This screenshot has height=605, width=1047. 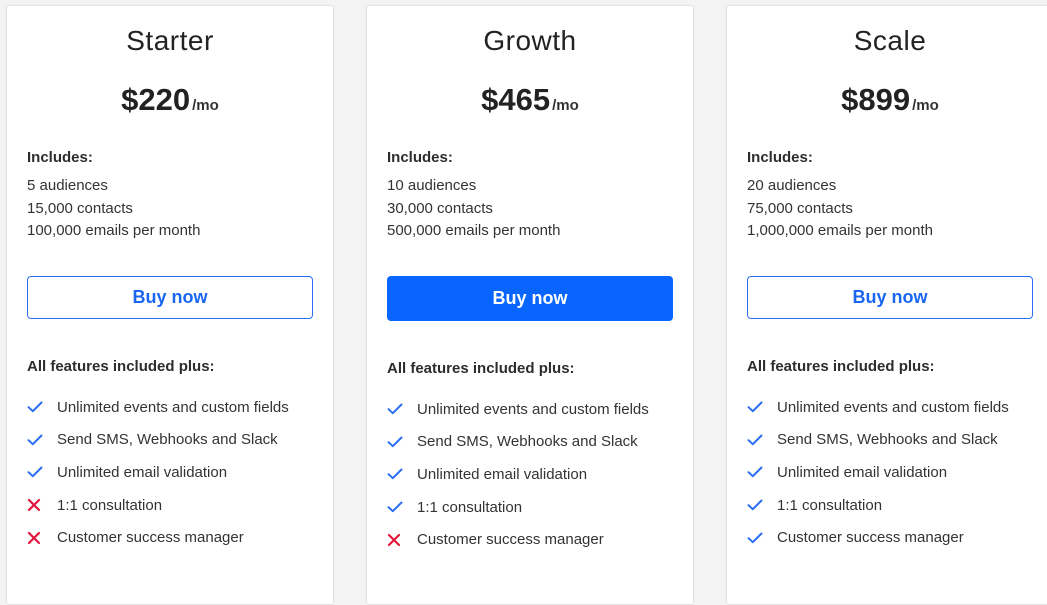 What do you see at coordinates (114, 230) in the screenshot?
I see `includes-item: 100,000 emails per month` at bounding box center [114, 230].